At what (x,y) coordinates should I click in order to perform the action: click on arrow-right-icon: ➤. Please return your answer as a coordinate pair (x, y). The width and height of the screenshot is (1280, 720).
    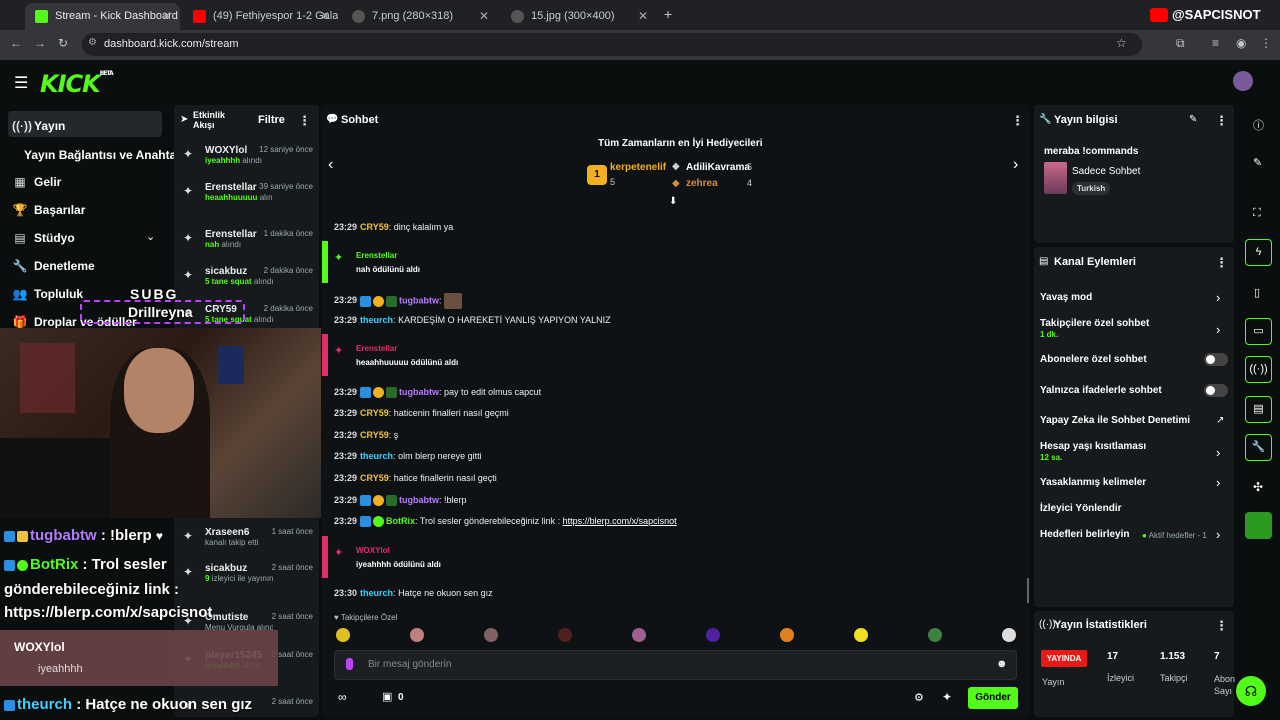
    Looking at the image, I should click on (184, 119).